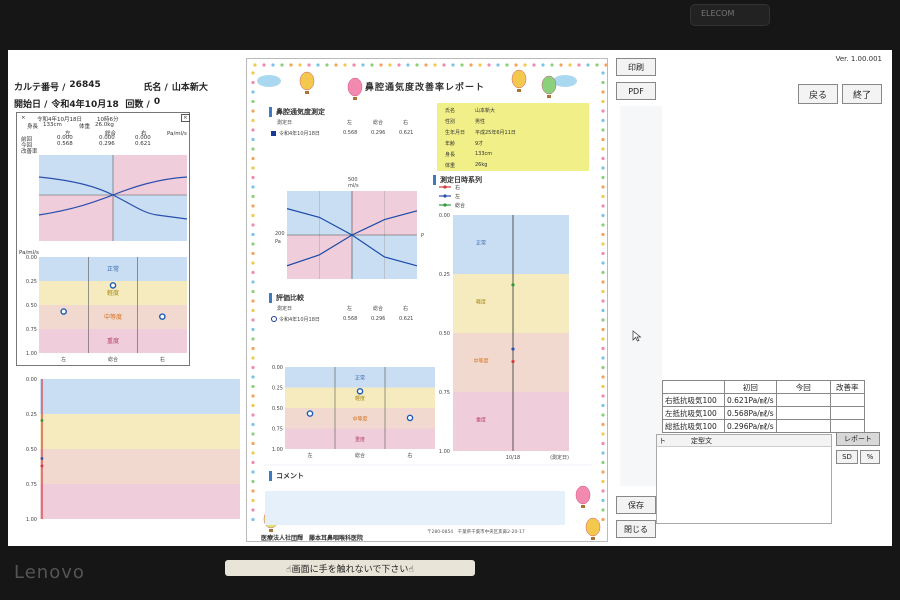 Image resolution: width=900 pixels, height=600 pixels. Describe the element at coordinates (485, 111) in the screenshot. I see `info-val: 山本新大` at that location.